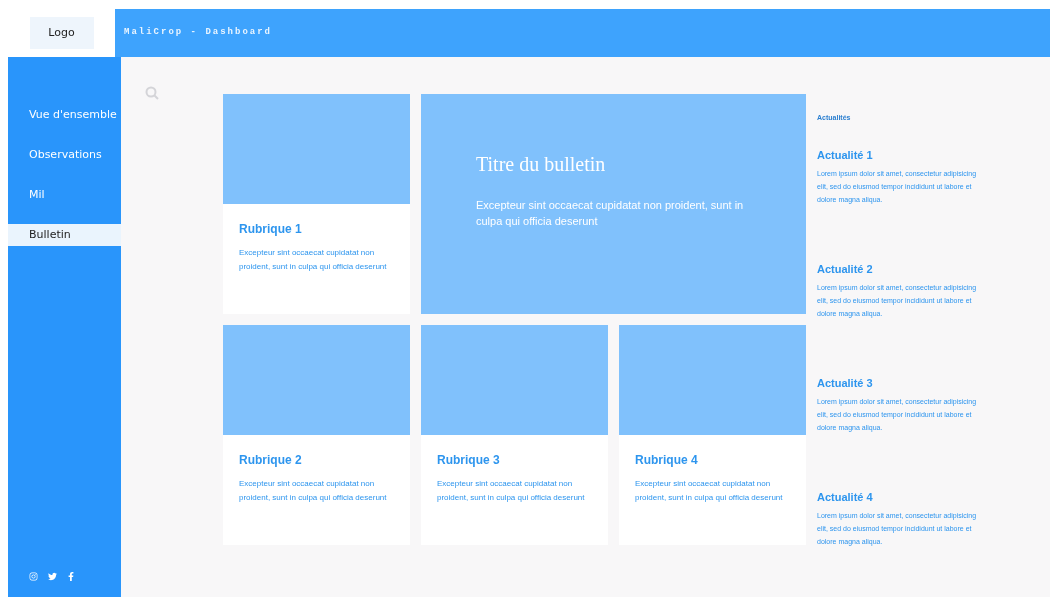 Image resolution: width=1050 pixels, height=597 pixels. I want to click on news-title: Actualité 1, so click(845, 155).